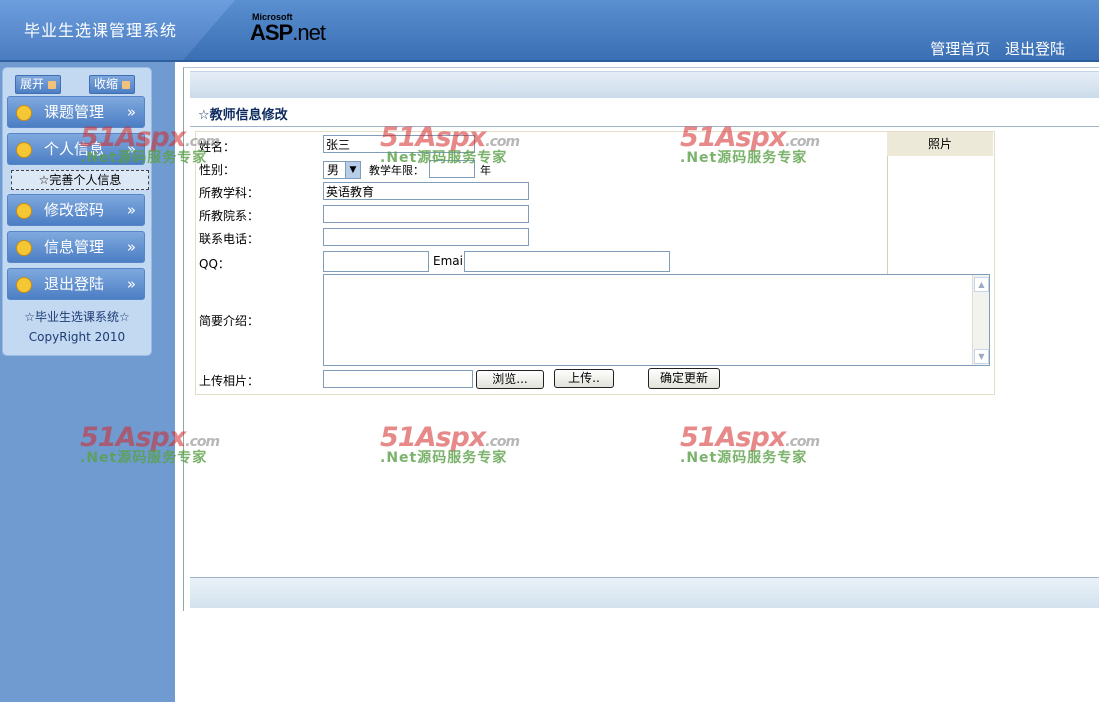  I want to click on textarea-scrollbar: ▲ ▼, so click(980, 320).